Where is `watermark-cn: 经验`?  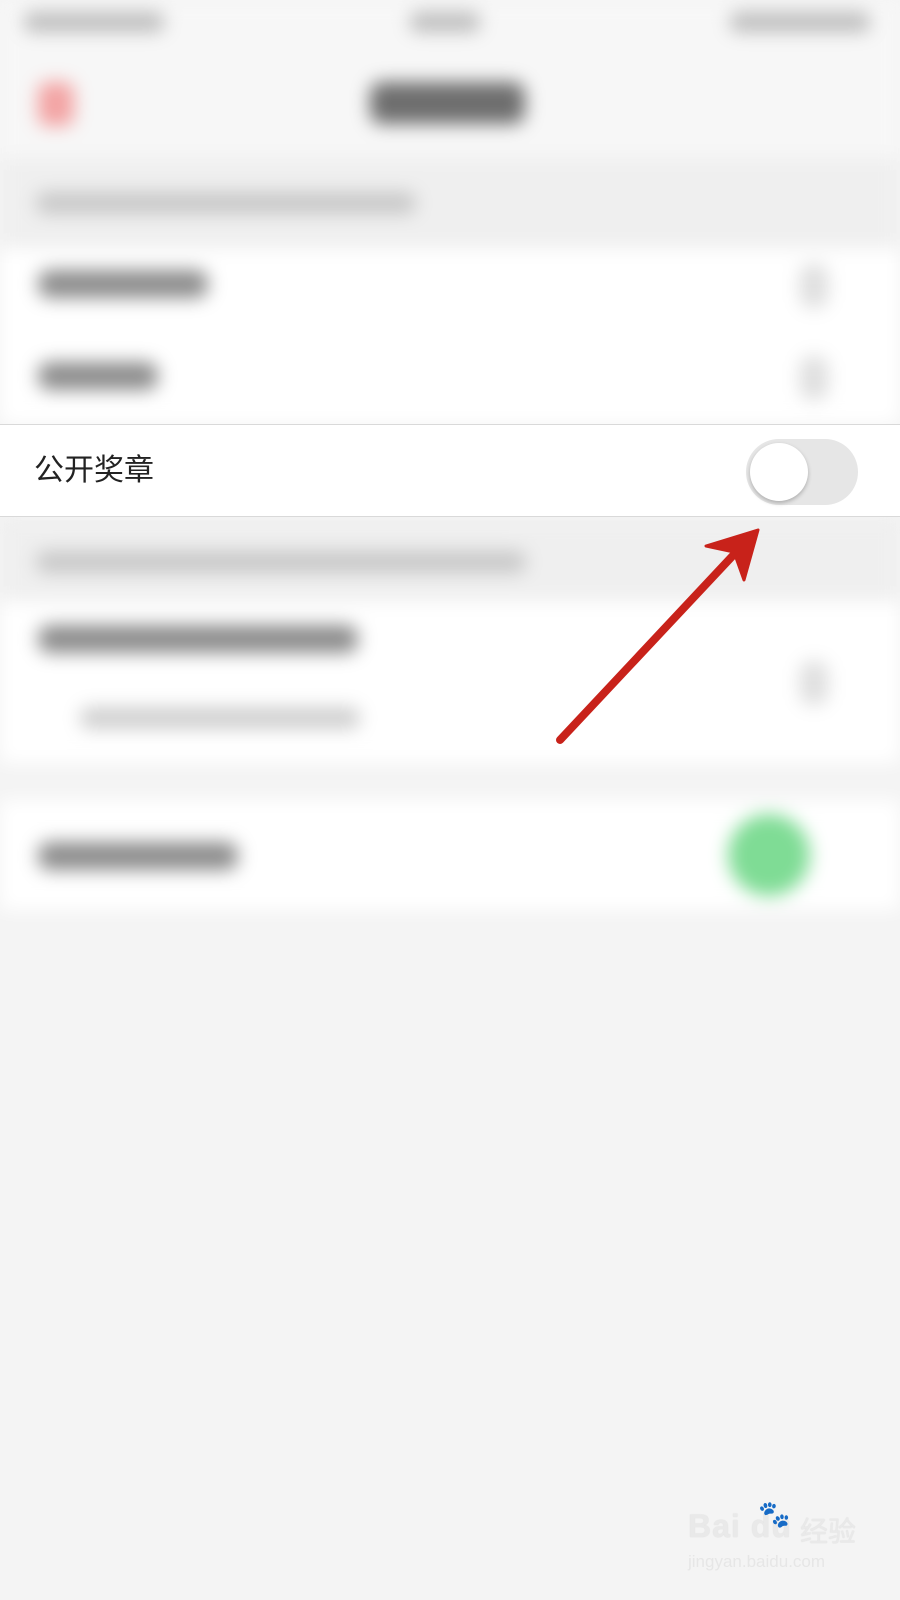 watermark-cn: 经验 is located at coordinates (828, 1531).